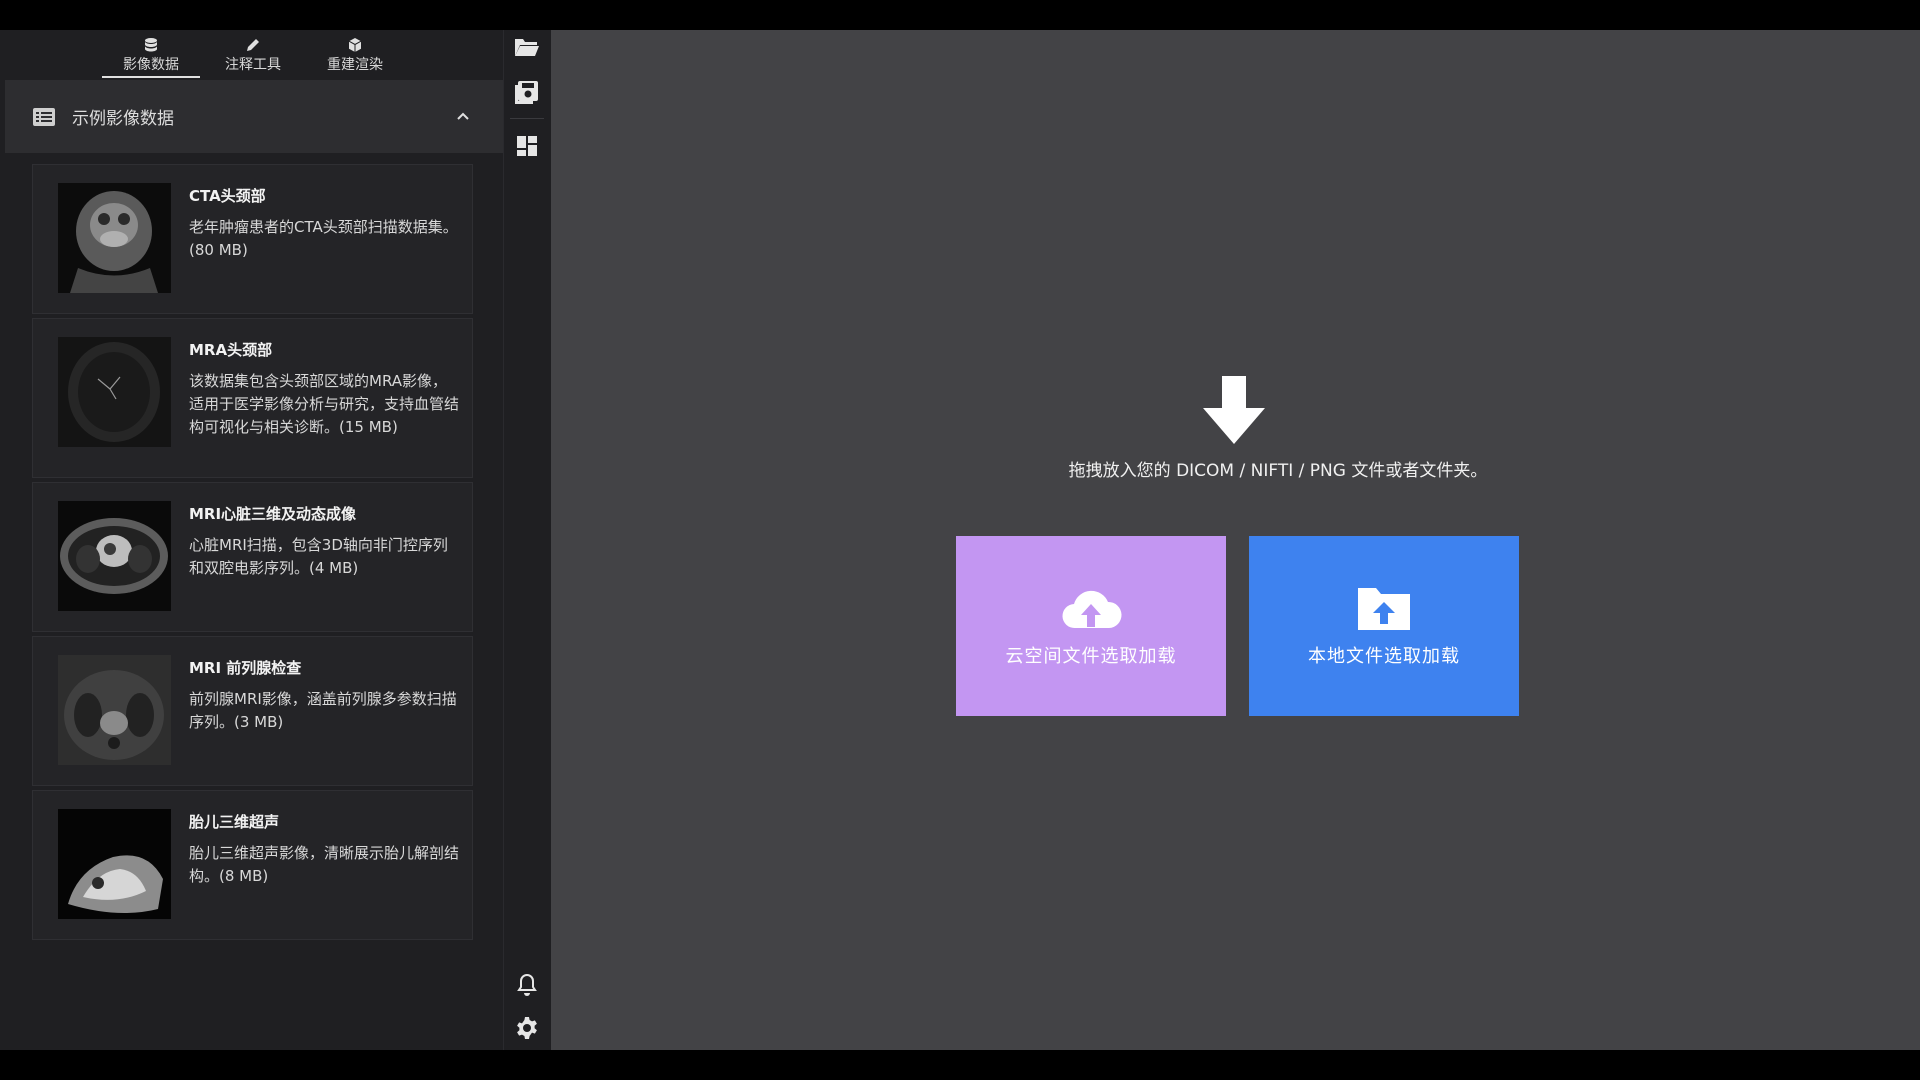 Image resolution: width=1920 pixels, height=1080 pixels. I want to click on chevron-up-icon, so click(463, 116).